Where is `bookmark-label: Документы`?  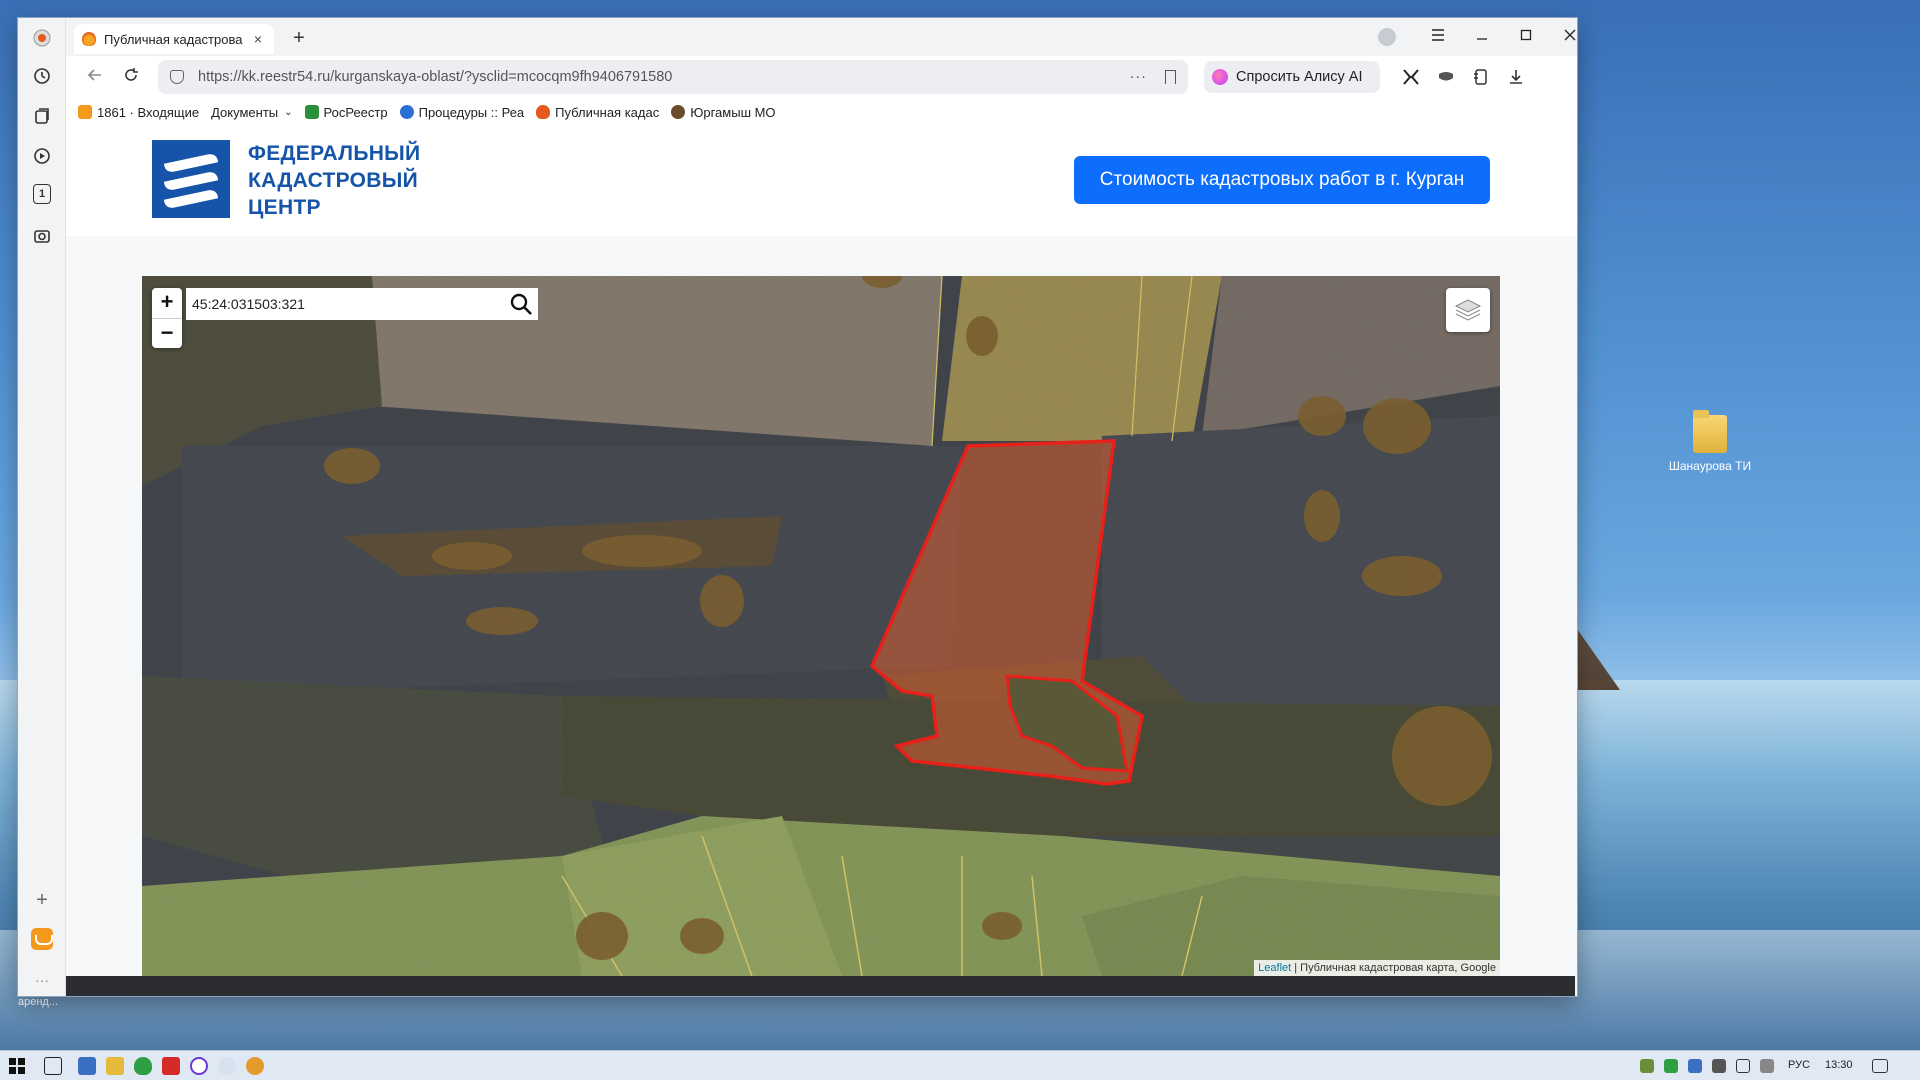
bookmark-label: Документы is located at coordinates (245, 112).